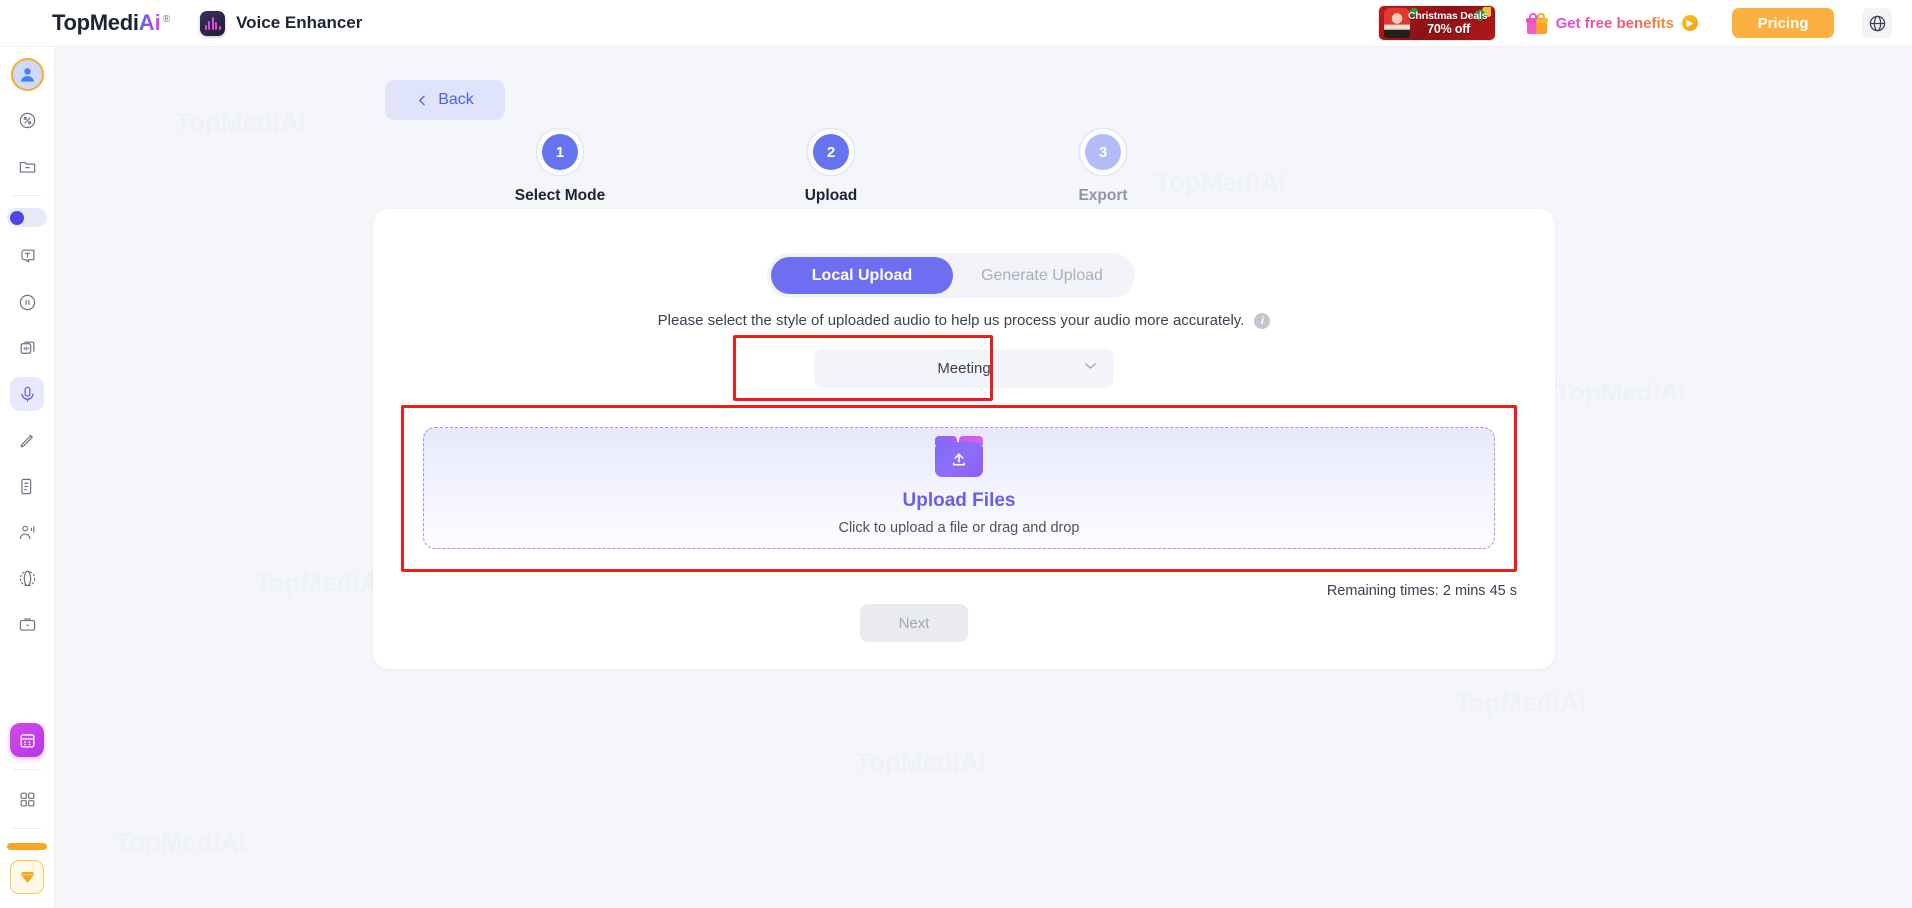 The height and width of the screenshot is (908, 1912). Describe the element at coordinates (27, 166) in the screenshot. I see `sidebar-item-folder` at that location.